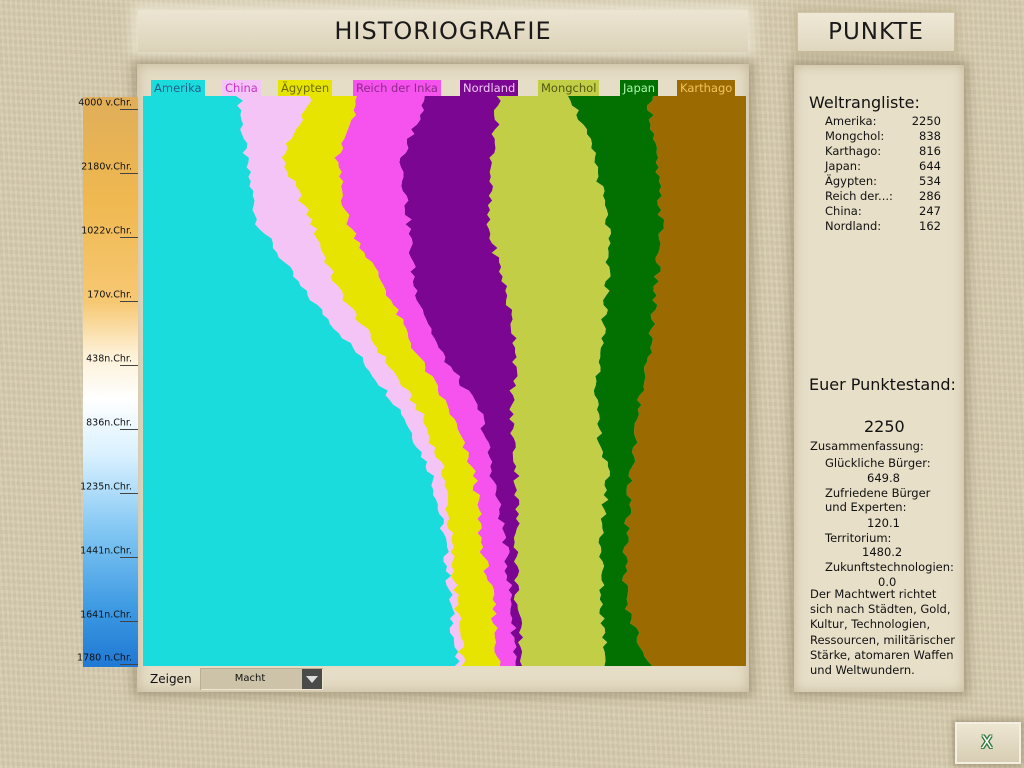 This screenshot has height=768, width=1024. I want to click on timeline-label: 1022v.Chr., so click(106, 231).